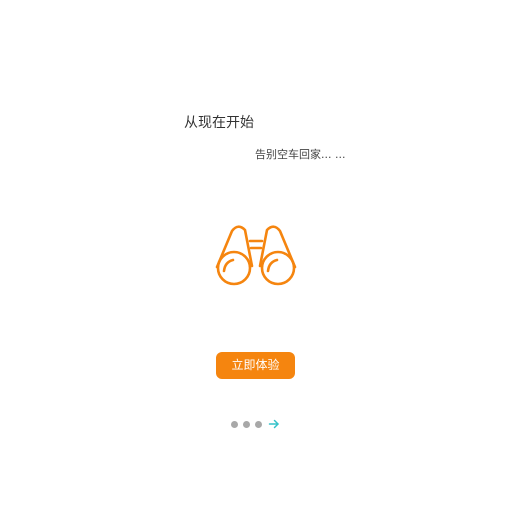 This screenshot has width=512, height=512. I want to click on arrow-right-icon, so click(274, 424).